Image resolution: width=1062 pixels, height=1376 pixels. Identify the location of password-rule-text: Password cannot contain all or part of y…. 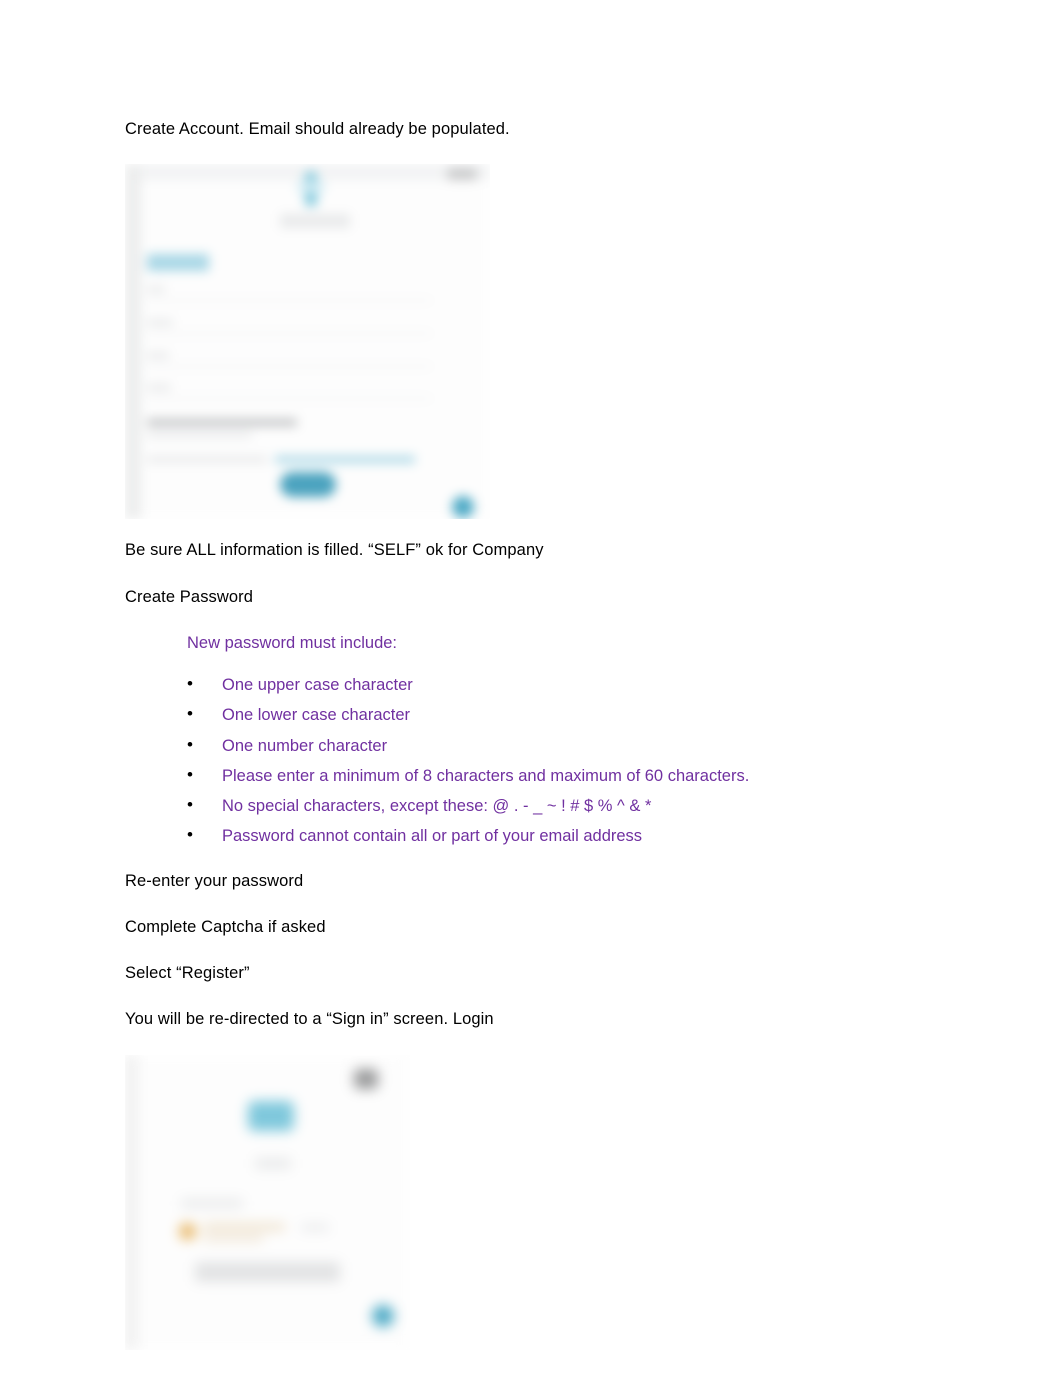
(432, 836).